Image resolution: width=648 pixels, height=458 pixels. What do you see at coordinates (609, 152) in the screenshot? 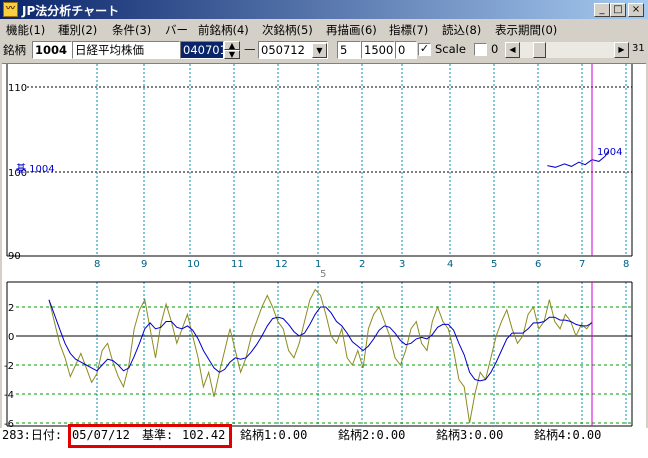
I see `series-label-right: 1004` at bounding box center [609, 152].